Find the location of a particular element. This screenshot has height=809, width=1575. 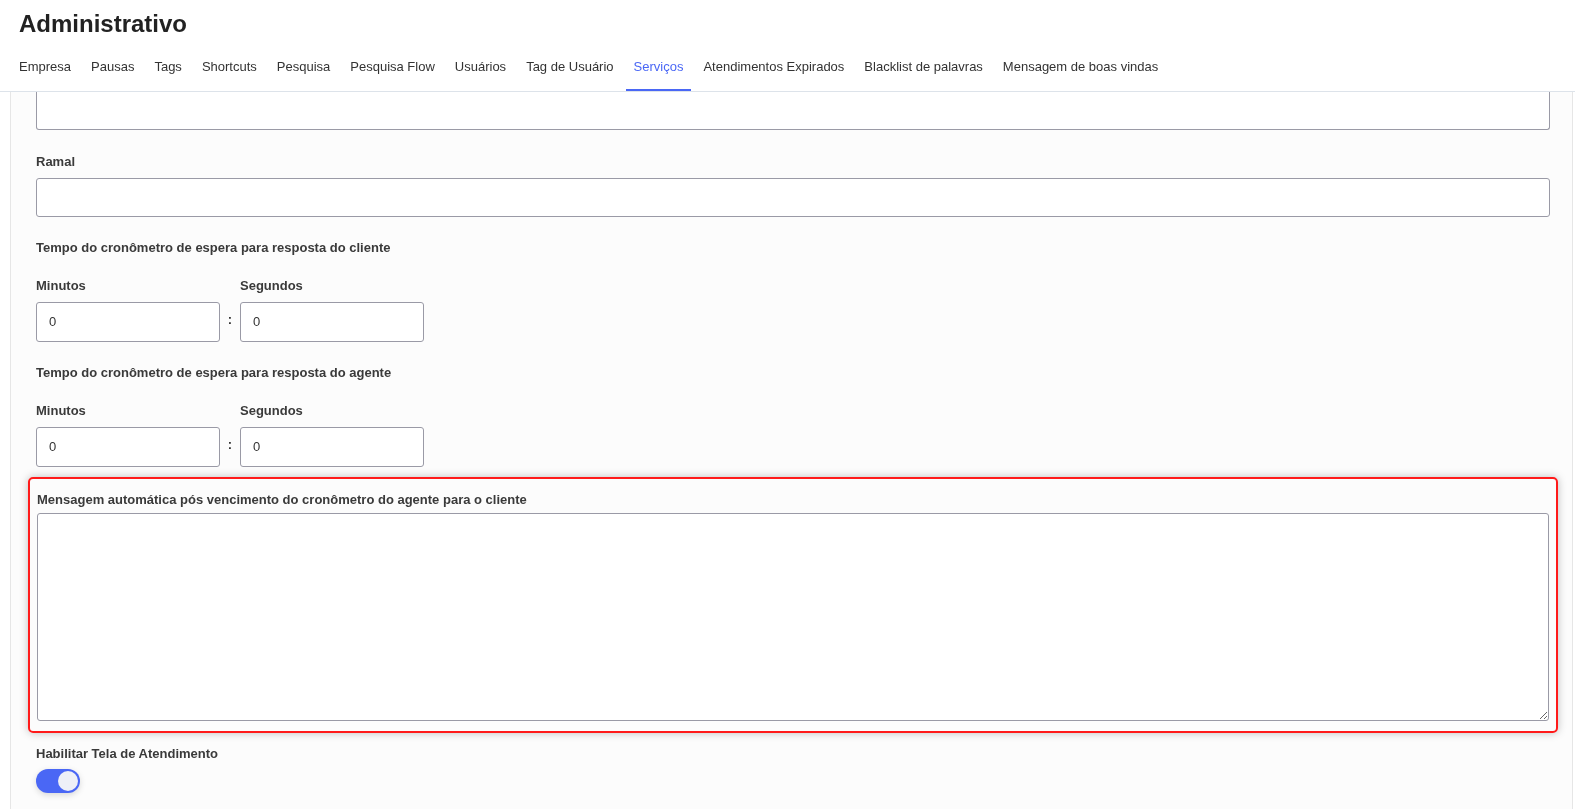

tab: Pausas is located at coordinates (113, 72).